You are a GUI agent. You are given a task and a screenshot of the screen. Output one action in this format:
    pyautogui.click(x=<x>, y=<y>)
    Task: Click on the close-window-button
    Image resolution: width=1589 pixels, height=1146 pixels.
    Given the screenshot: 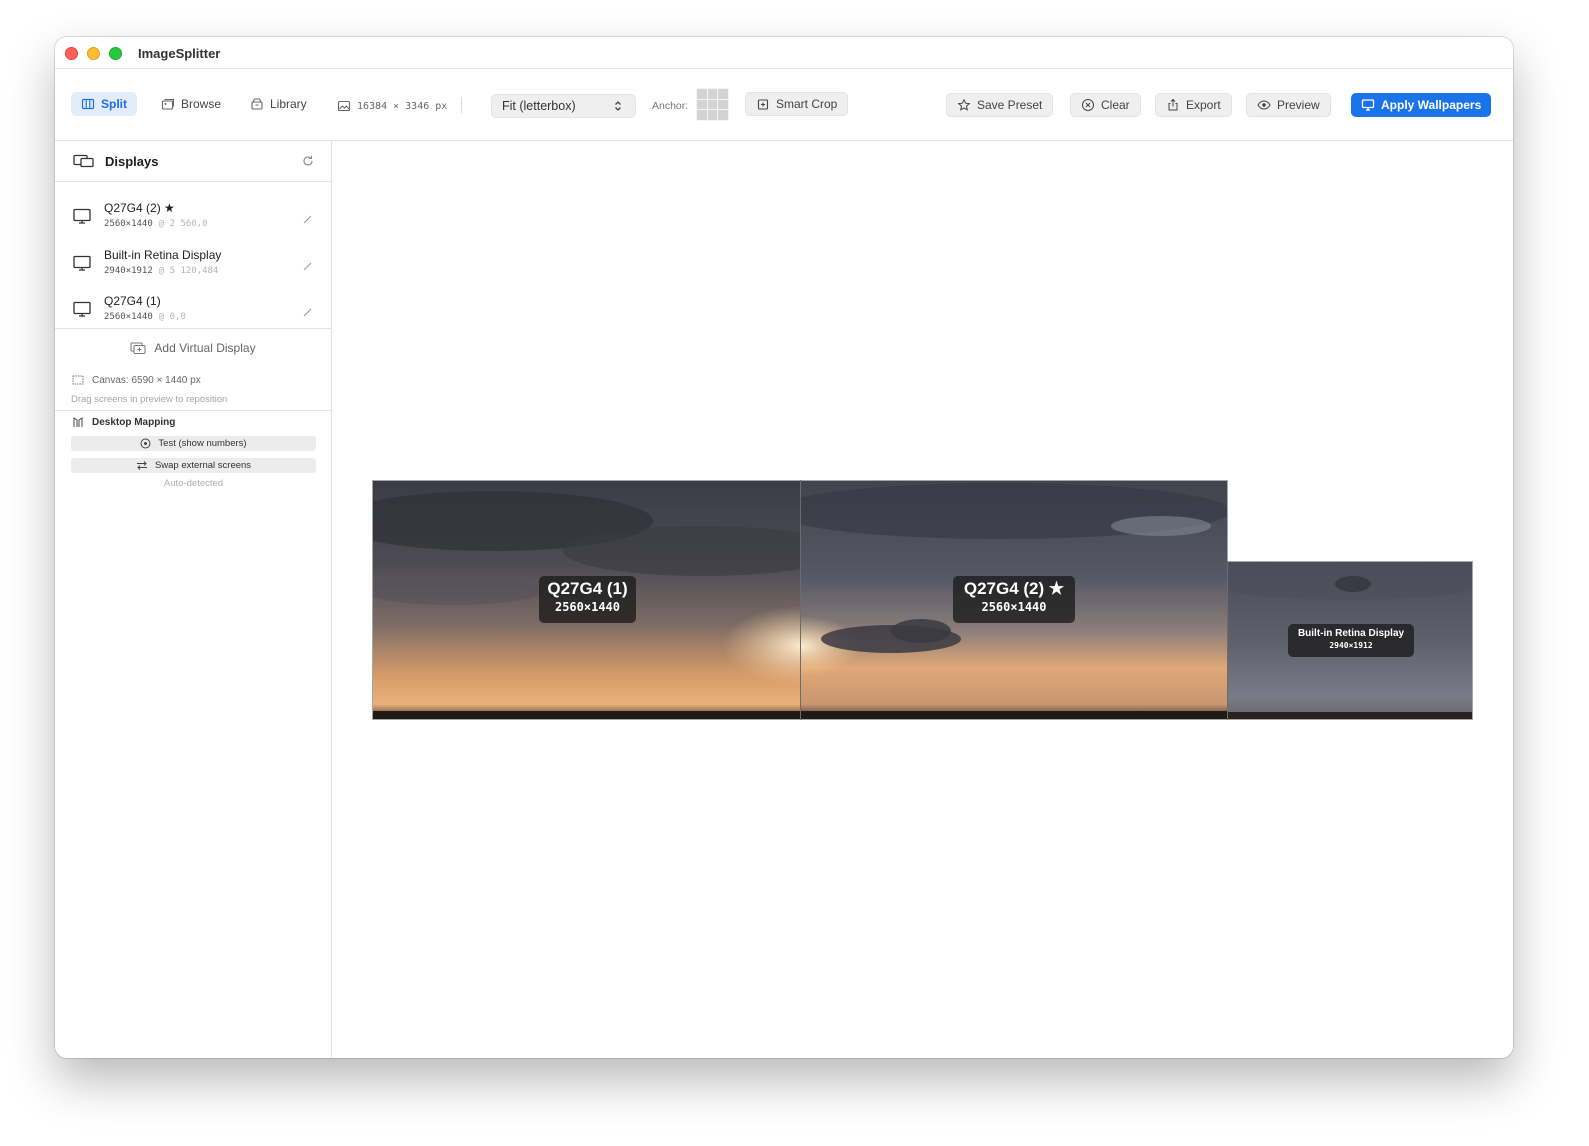 What is the action you would take?
    pyautogui.click(x=71, y=53)
    